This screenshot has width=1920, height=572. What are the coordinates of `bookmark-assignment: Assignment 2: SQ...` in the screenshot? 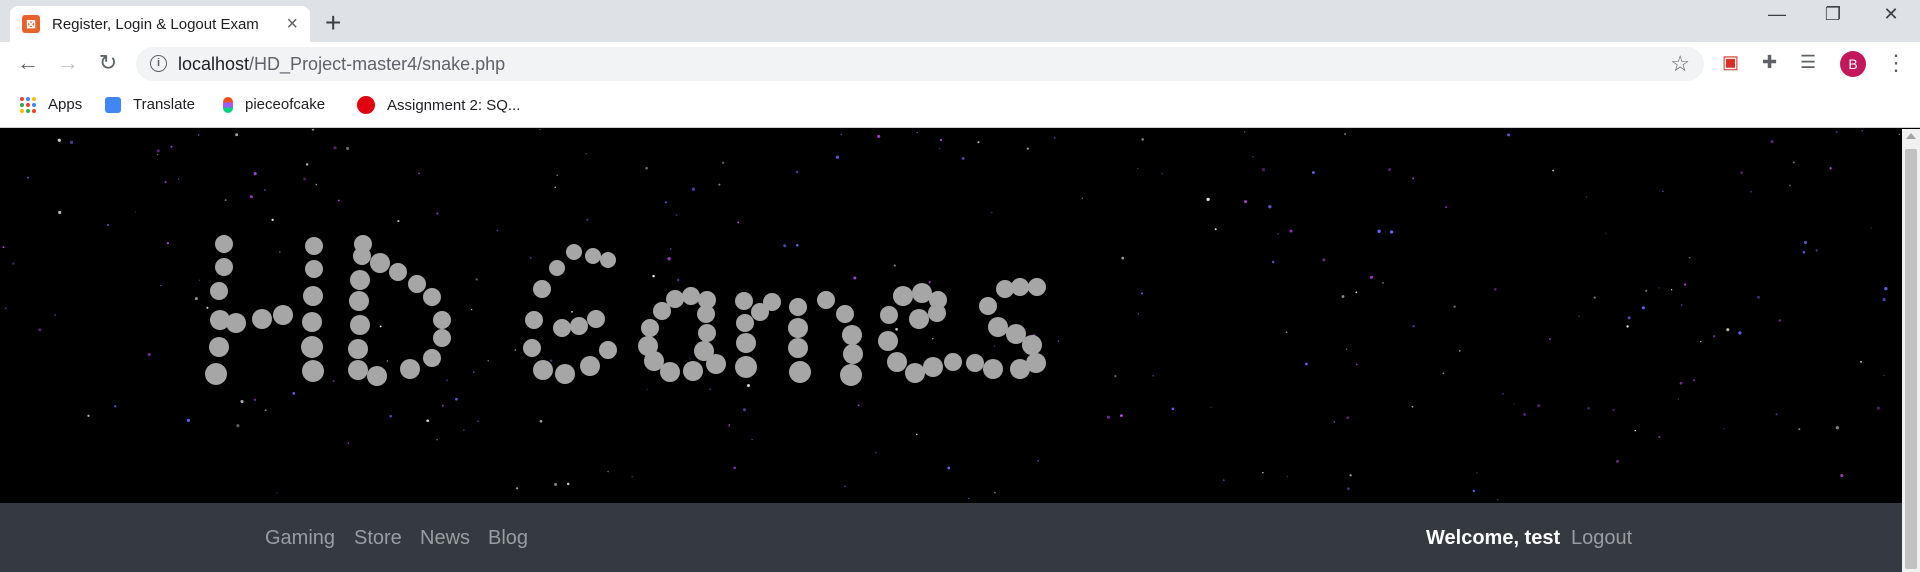 It's located at (438, 105).